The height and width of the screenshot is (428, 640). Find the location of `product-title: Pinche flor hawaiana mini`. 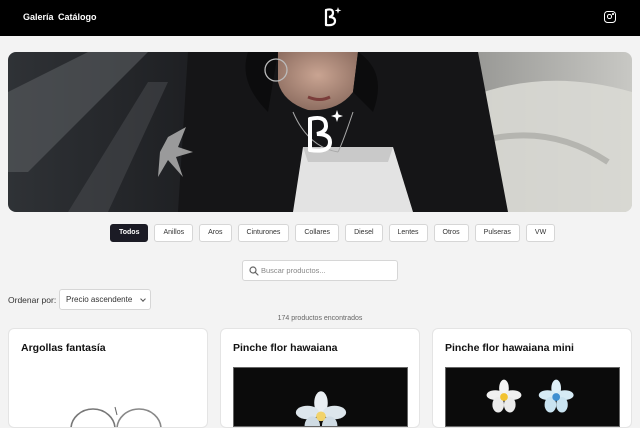

product-title: Pinche flor hawaiana mini is located at coordinates (509, 348).